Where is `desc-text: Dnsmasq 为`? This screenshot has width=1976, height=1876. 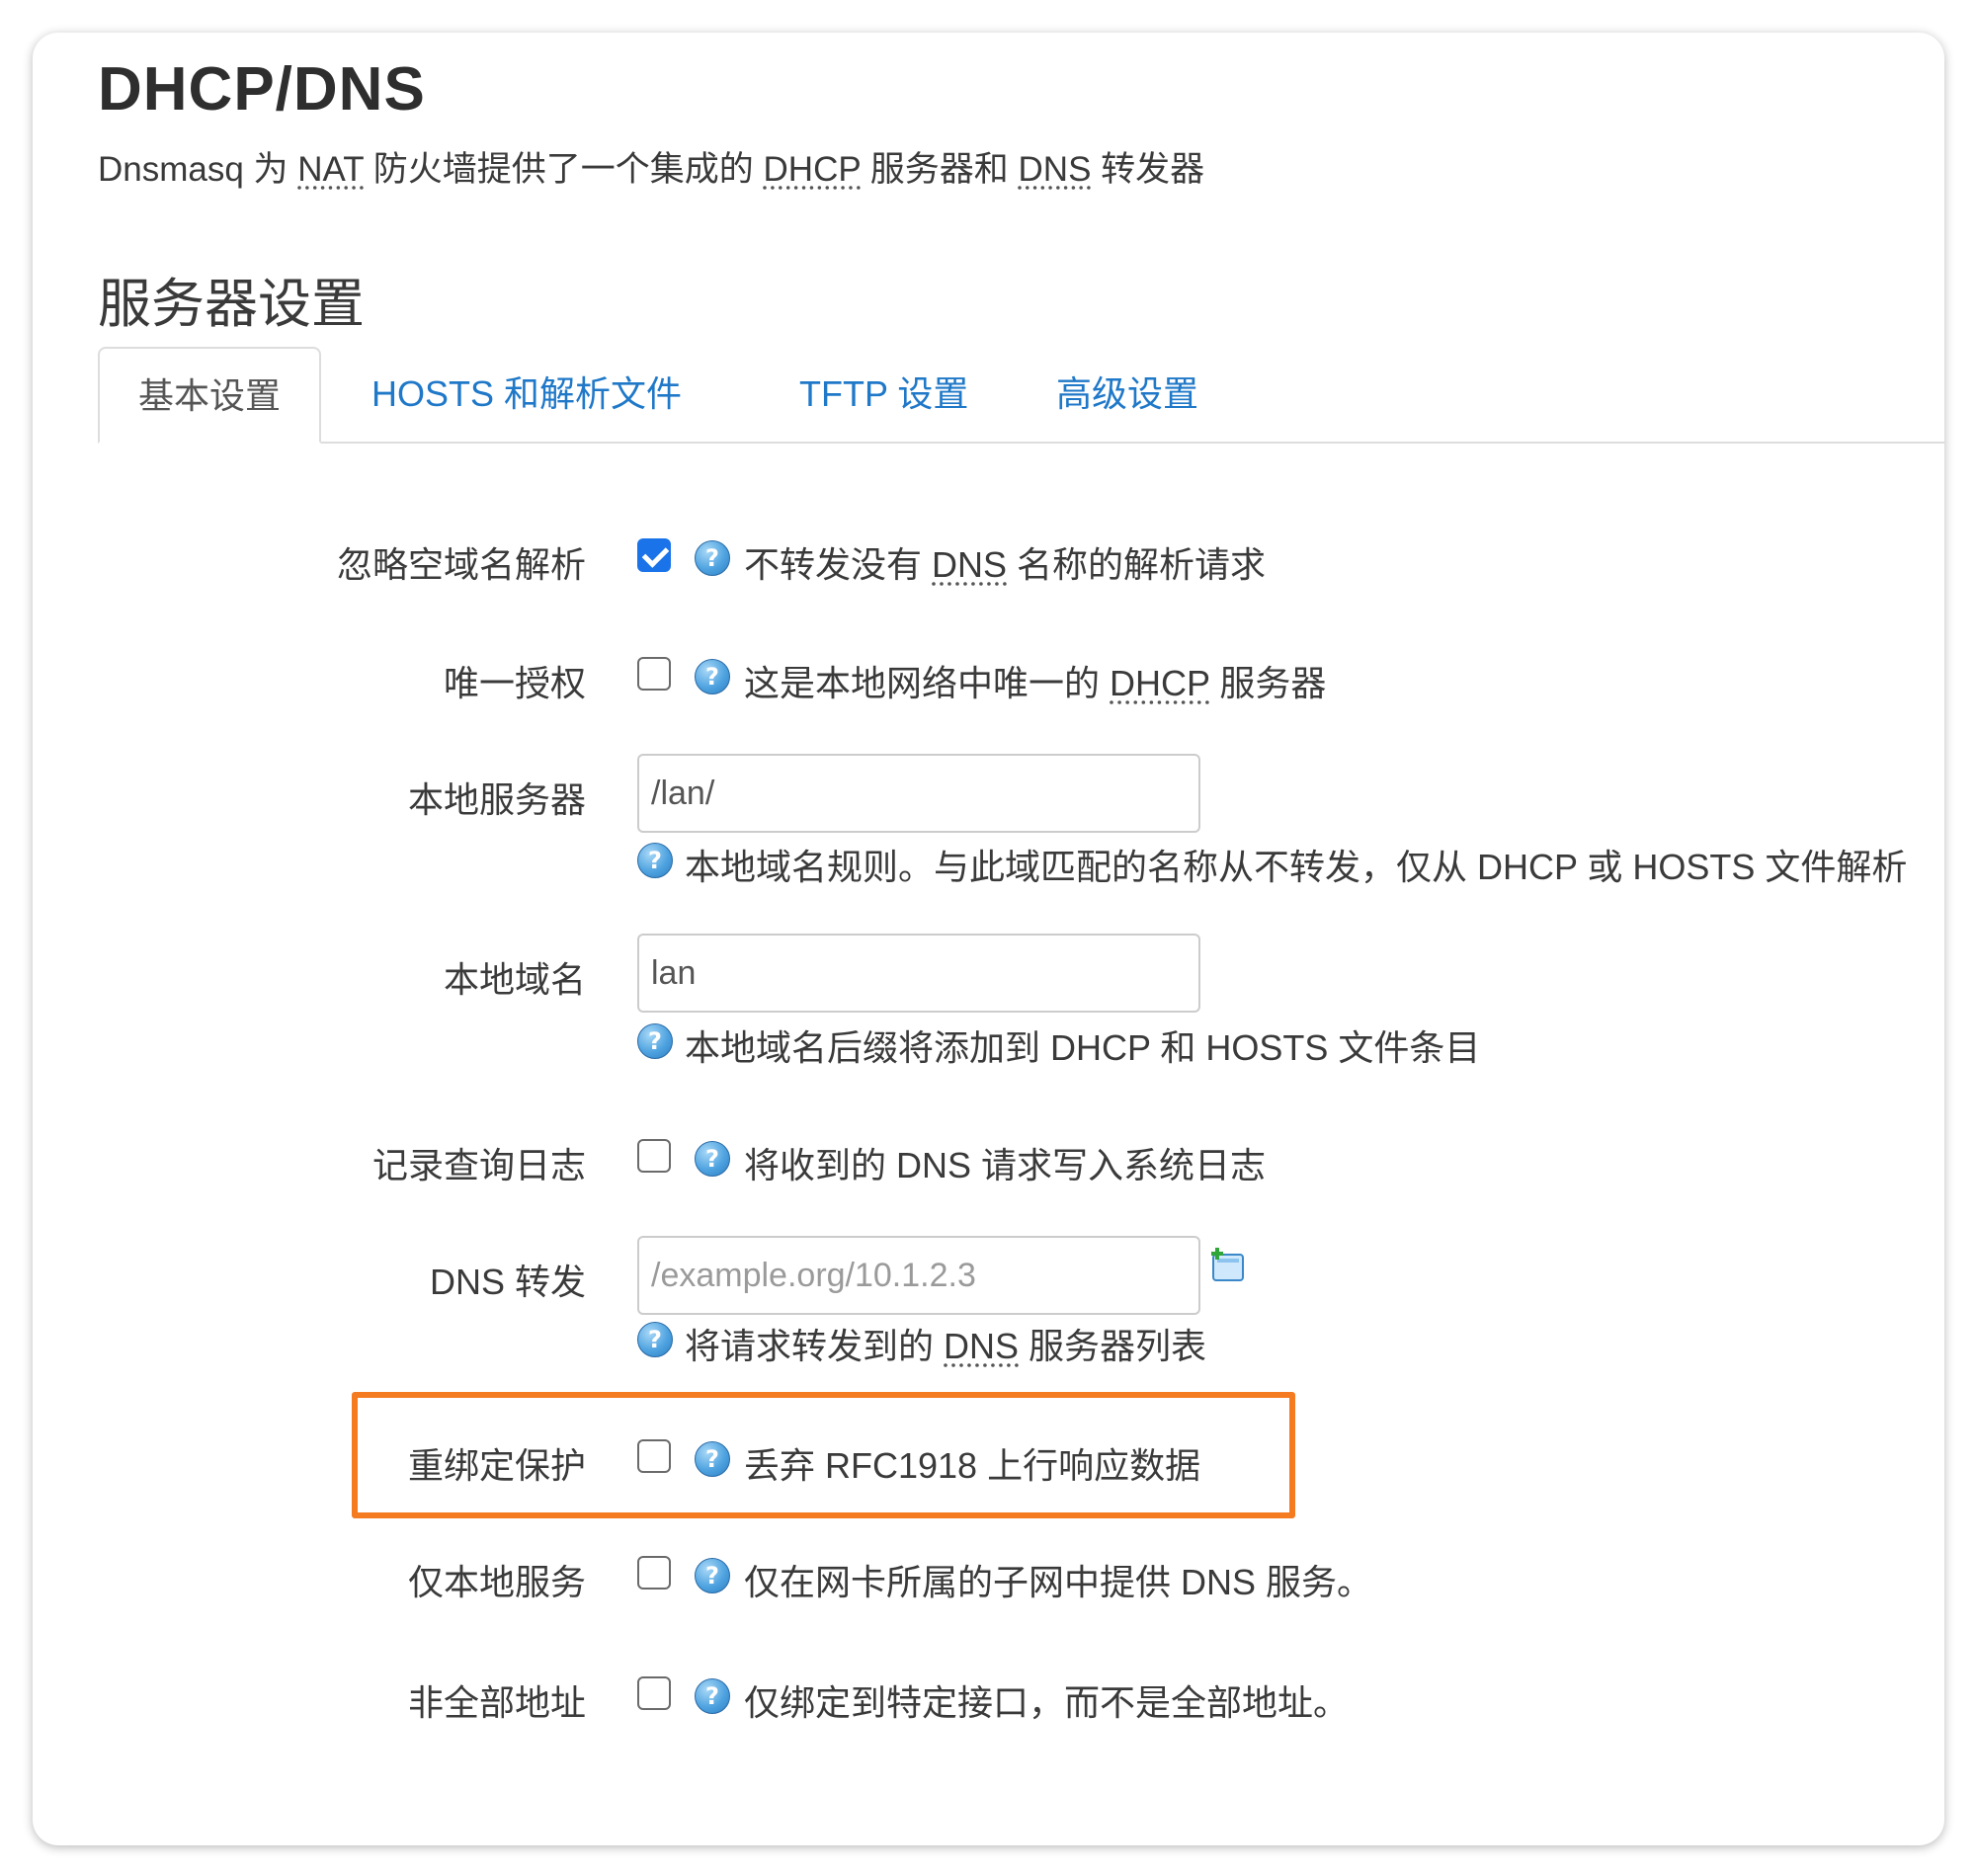
desc-text: Dnsmasq 为 is located at coordinates (198, 169).